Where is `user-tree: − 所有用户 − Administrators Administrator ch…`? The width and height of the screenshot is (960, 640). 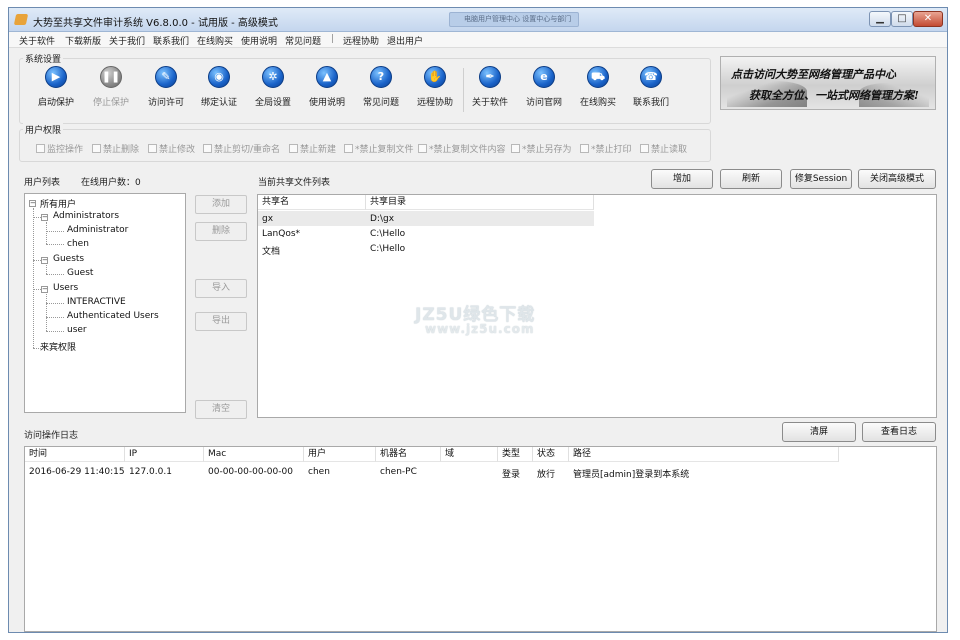 user-tree: − 所有用户 − Administrators Administrator ch… is located at coordinates (105, 303).